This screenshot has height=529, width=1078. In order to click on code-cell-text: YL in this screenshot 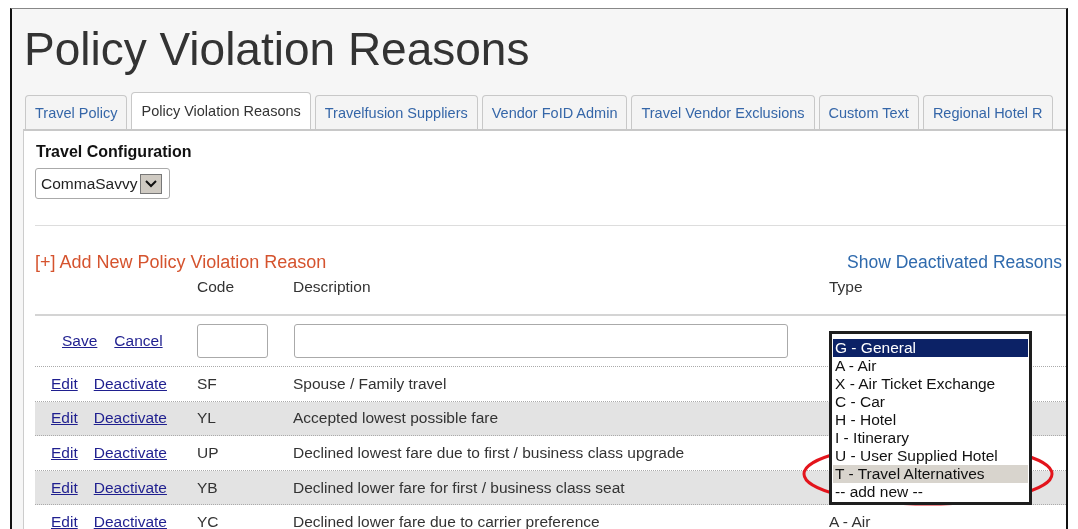, I will do `click(207, 418)`.